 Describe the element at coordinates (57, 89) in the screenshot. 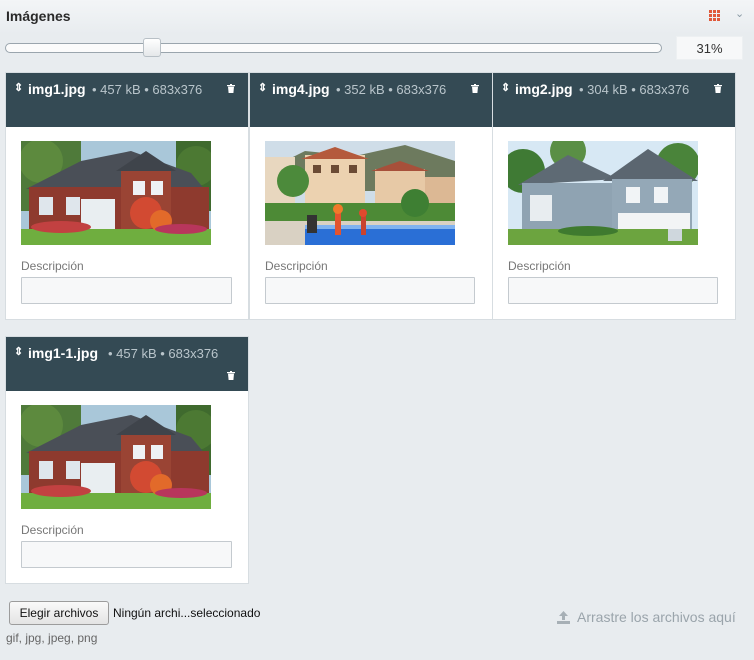

I see `image-filename: img1.jpg` at that location.